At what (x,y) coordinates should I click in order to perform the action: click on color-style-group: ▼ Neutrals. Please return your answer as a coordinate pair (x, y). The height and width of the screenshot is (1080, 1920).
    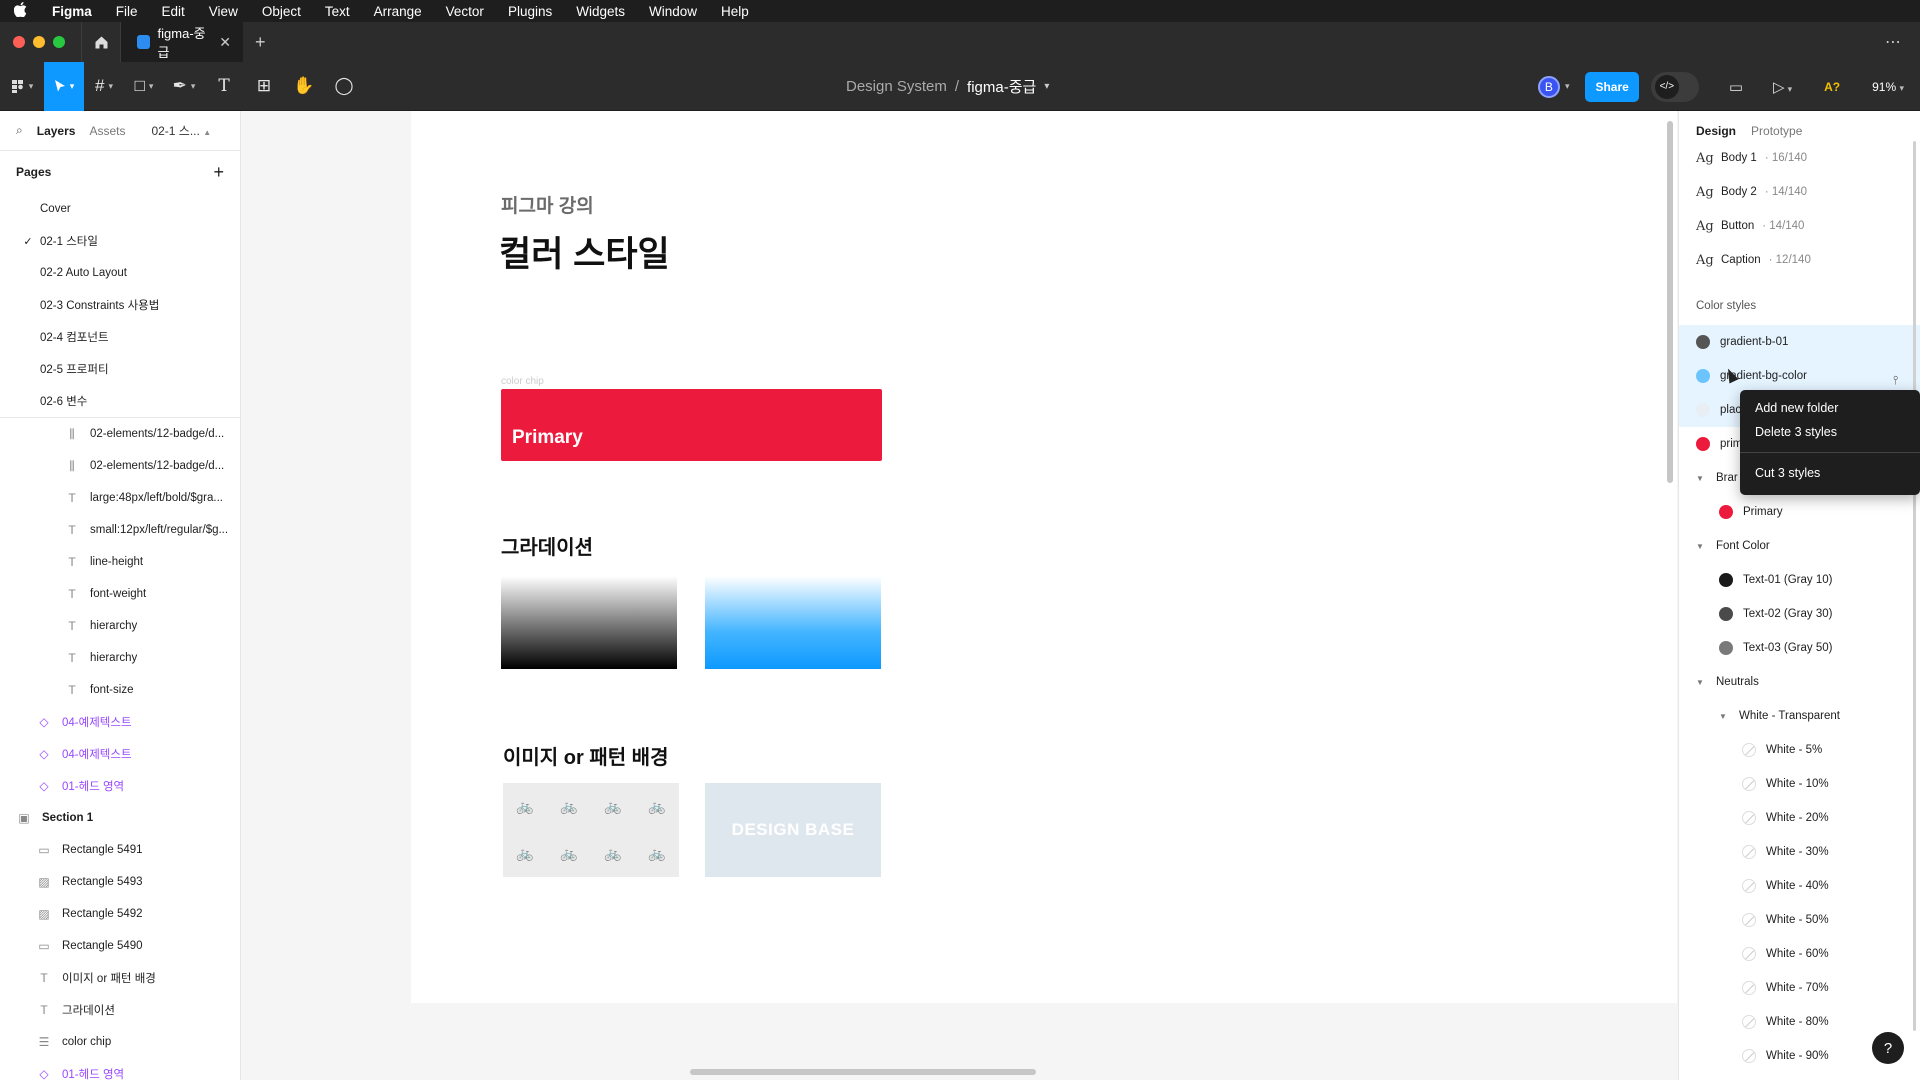
    Looking at the image, I should click on (1799, 682).